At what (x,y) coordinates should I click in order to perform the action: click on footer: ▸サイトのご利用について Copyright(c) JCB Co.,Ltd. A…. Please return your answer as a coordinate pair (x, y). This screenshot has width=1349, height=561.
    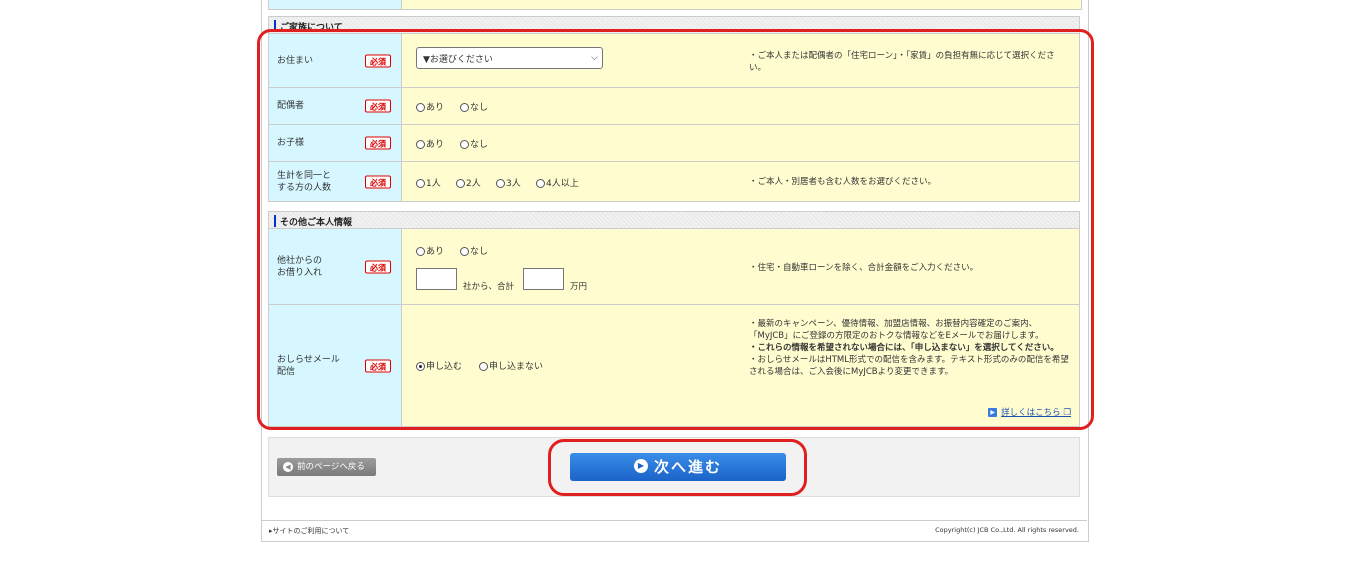
    Looking at the image, I should click on (674, 530).